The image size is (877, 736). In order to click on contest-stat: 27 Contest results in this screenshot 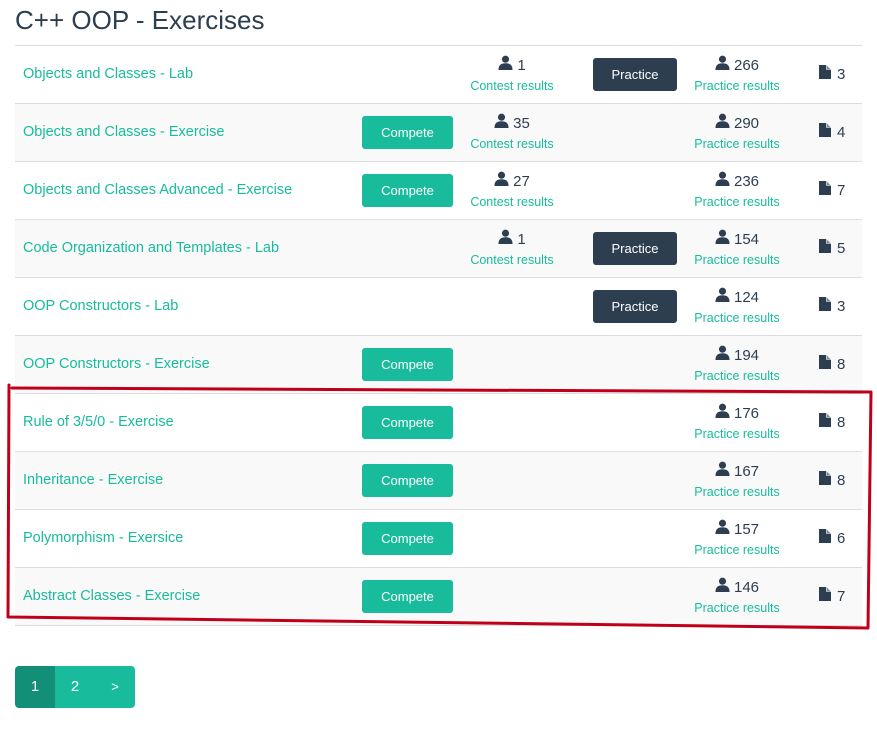, I will do `click(512, 191)`.